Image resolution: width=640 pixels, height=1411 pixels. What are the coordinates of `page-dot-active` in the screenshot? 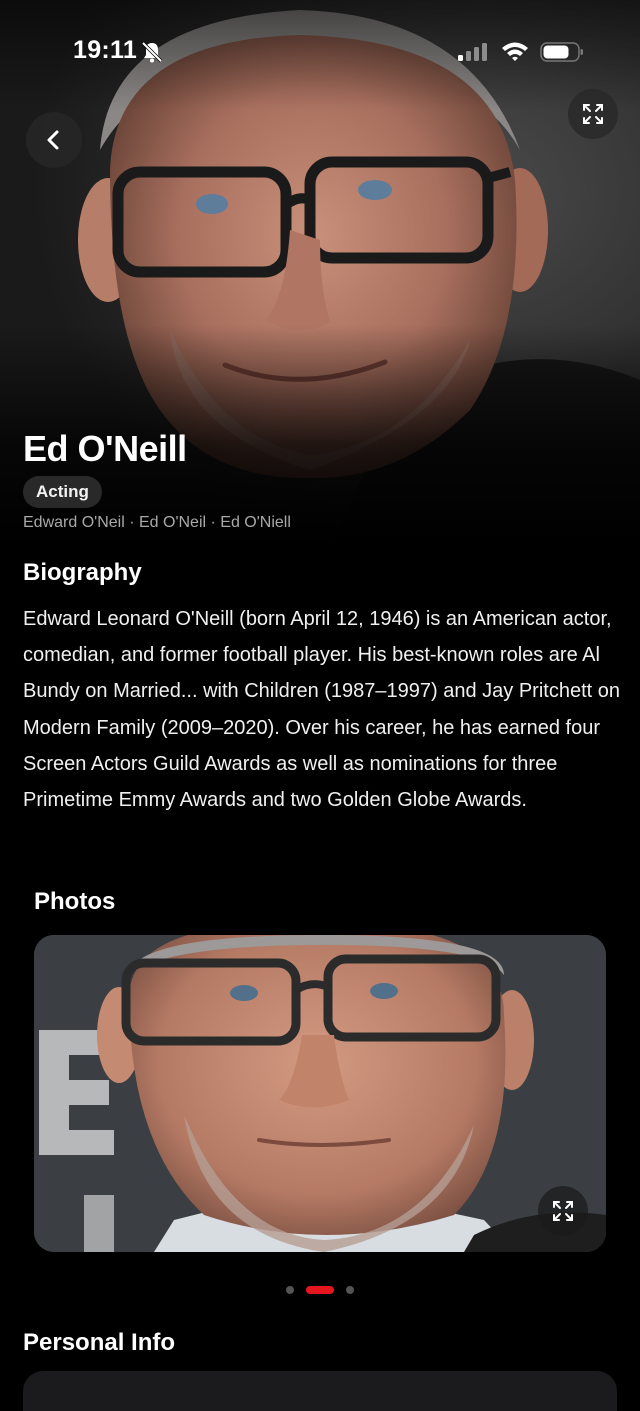 It's located at (320, 1290).